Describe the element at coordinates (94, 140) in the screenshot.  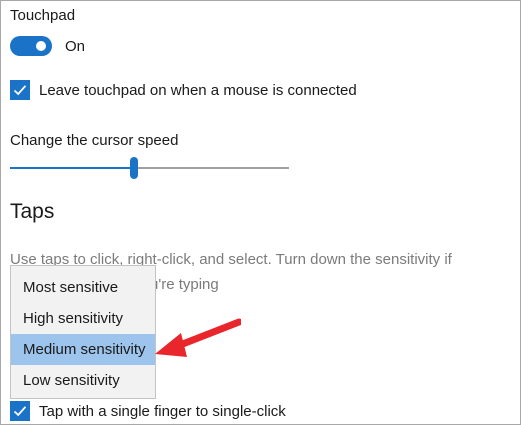
I see `cursor-speed-label: Change the cursor speed` at that location.